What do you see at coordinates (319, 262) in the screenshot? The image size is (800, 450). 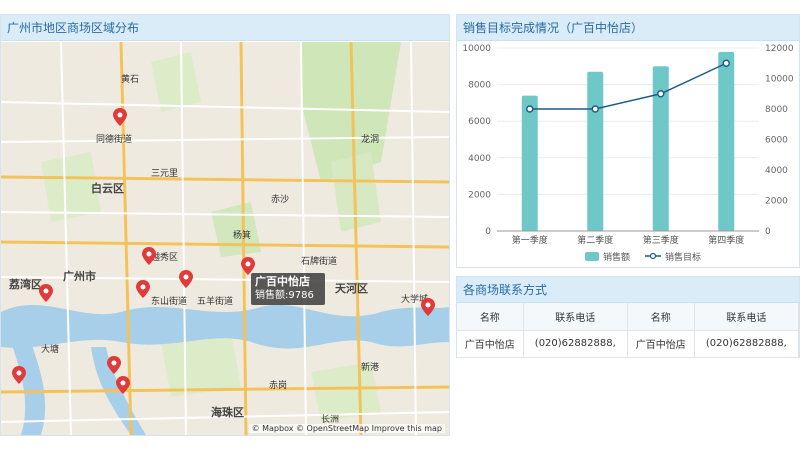 I see `map-label: 石牌街道` at bounding box center [319, 262].